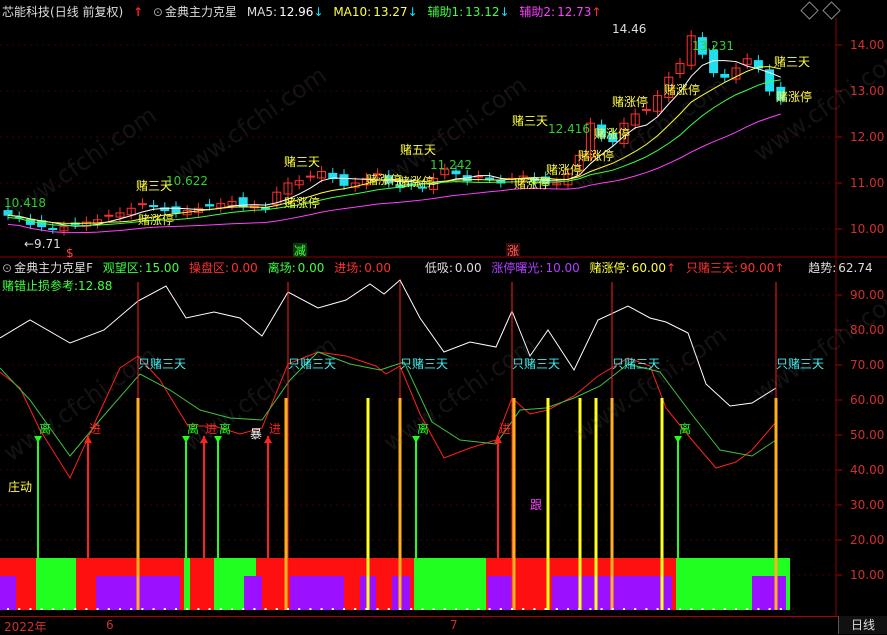  What do you see at coordinates (867, 45) in the screenshot?
I see `price-tick-label: 14.00` at bounding box center [867, 45].